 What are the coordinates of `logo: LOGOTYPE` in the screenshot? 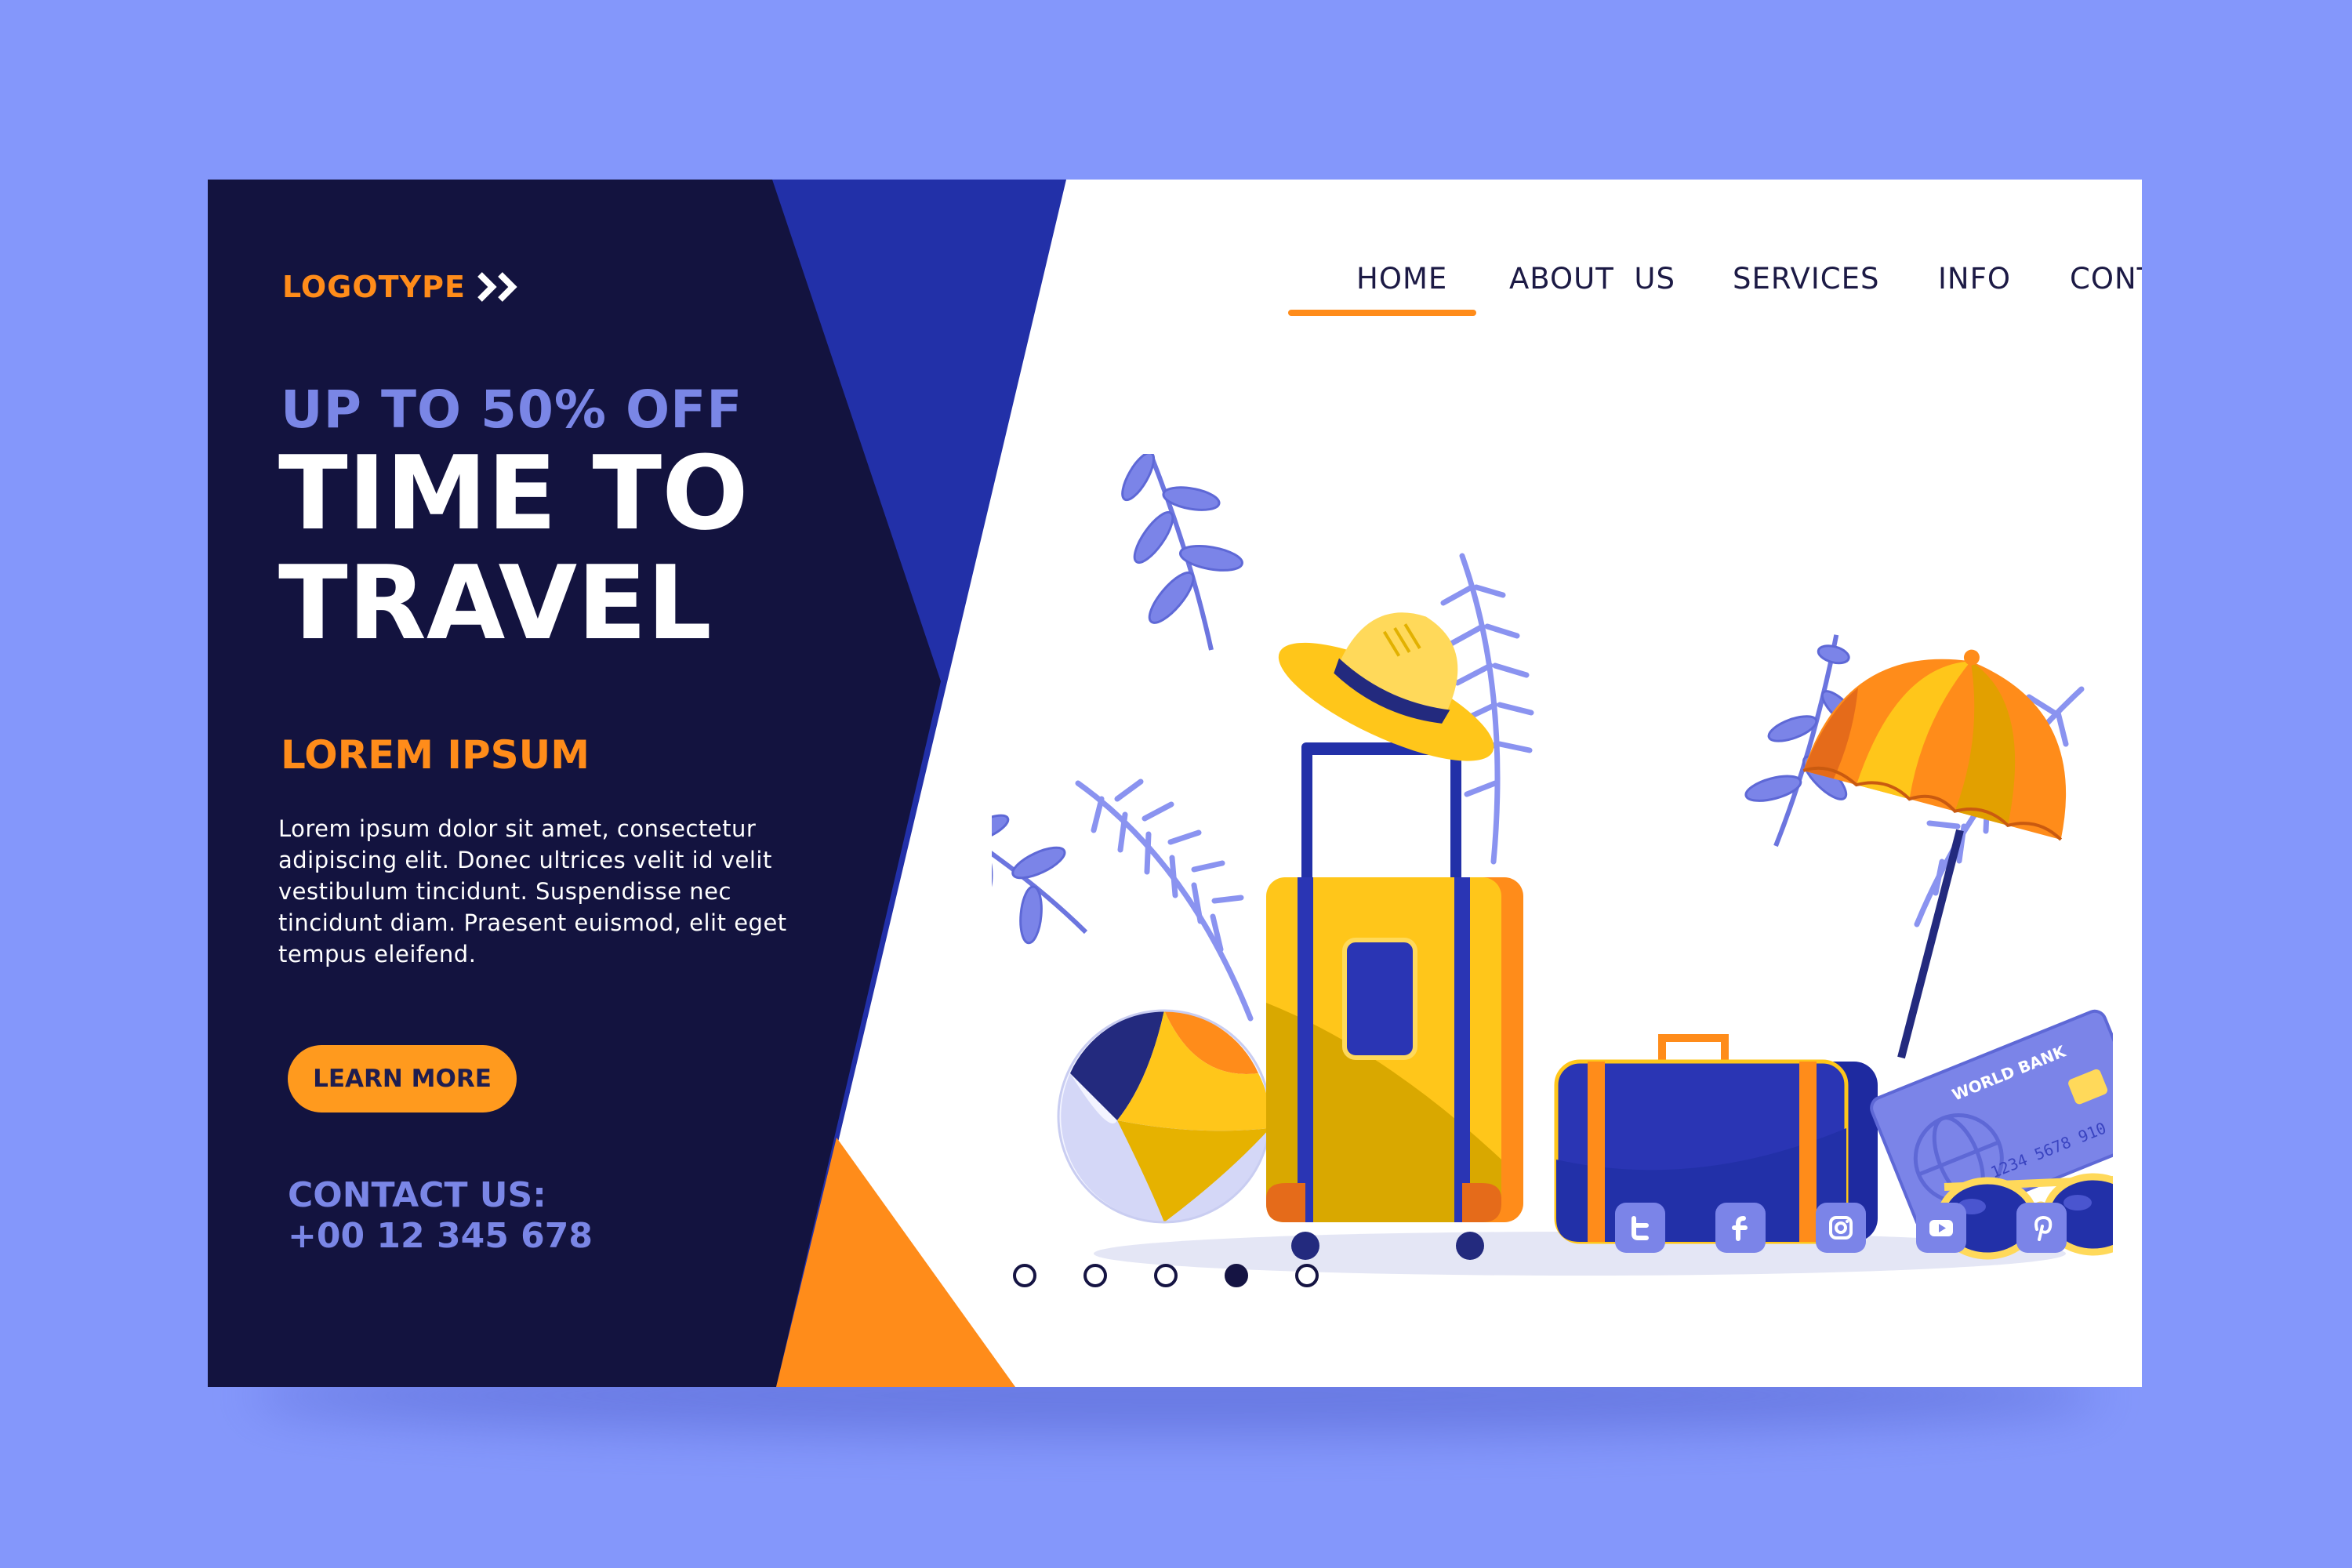 It's located at (404, 287).